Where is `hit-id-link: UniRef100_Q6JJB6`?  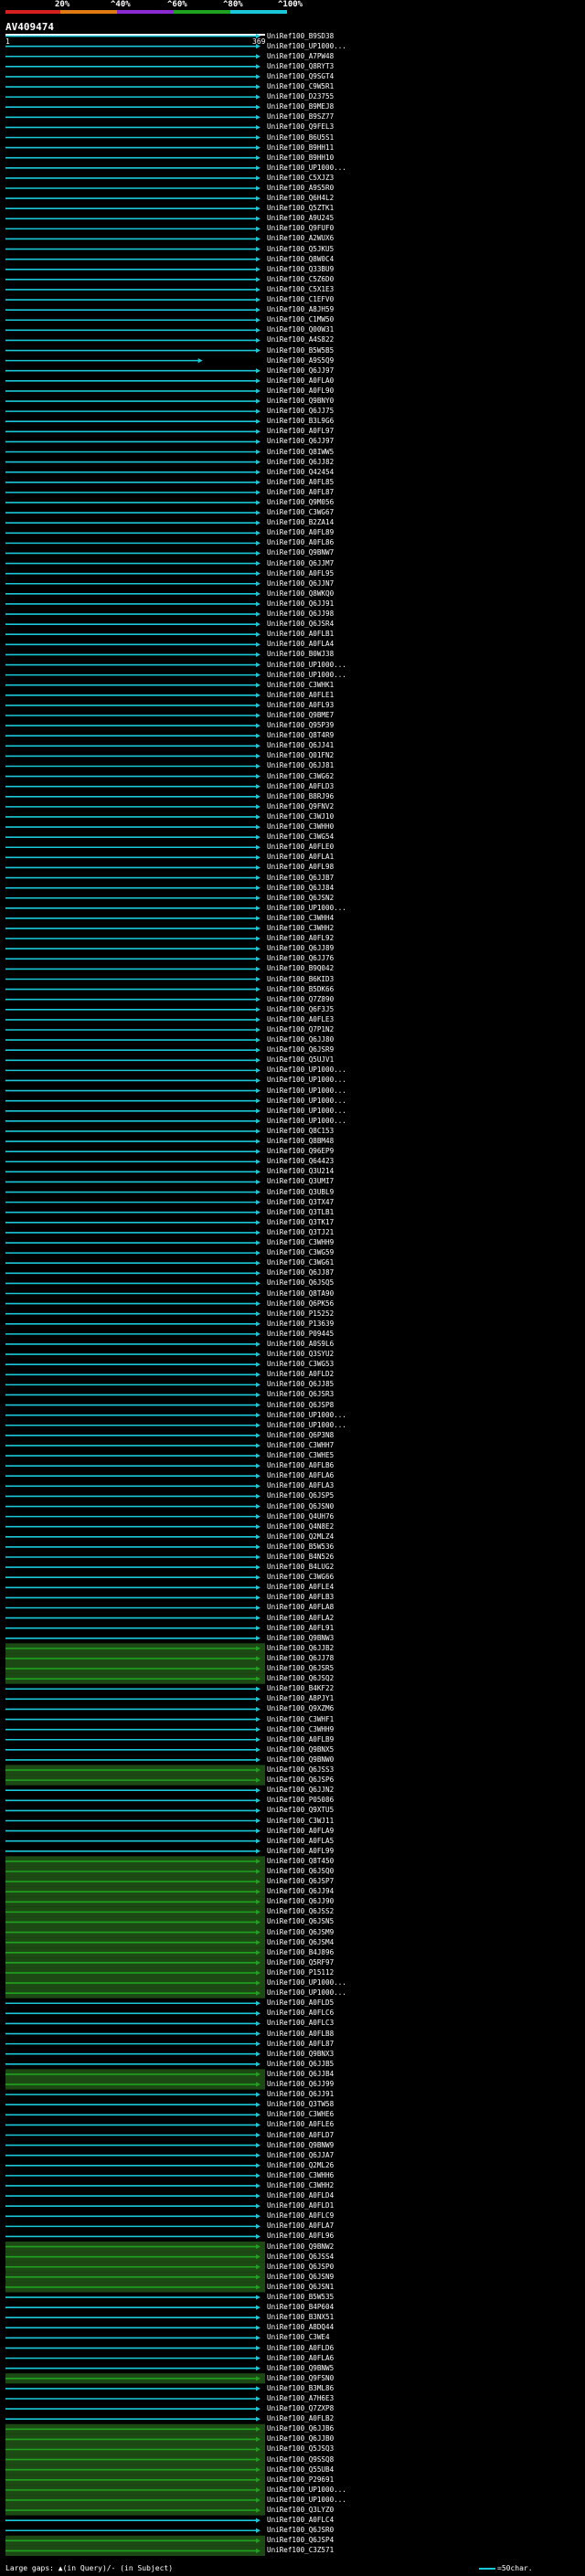
hit-id-link: UniRef100_Q6JJB6 is located at coordinates (300, 2429).